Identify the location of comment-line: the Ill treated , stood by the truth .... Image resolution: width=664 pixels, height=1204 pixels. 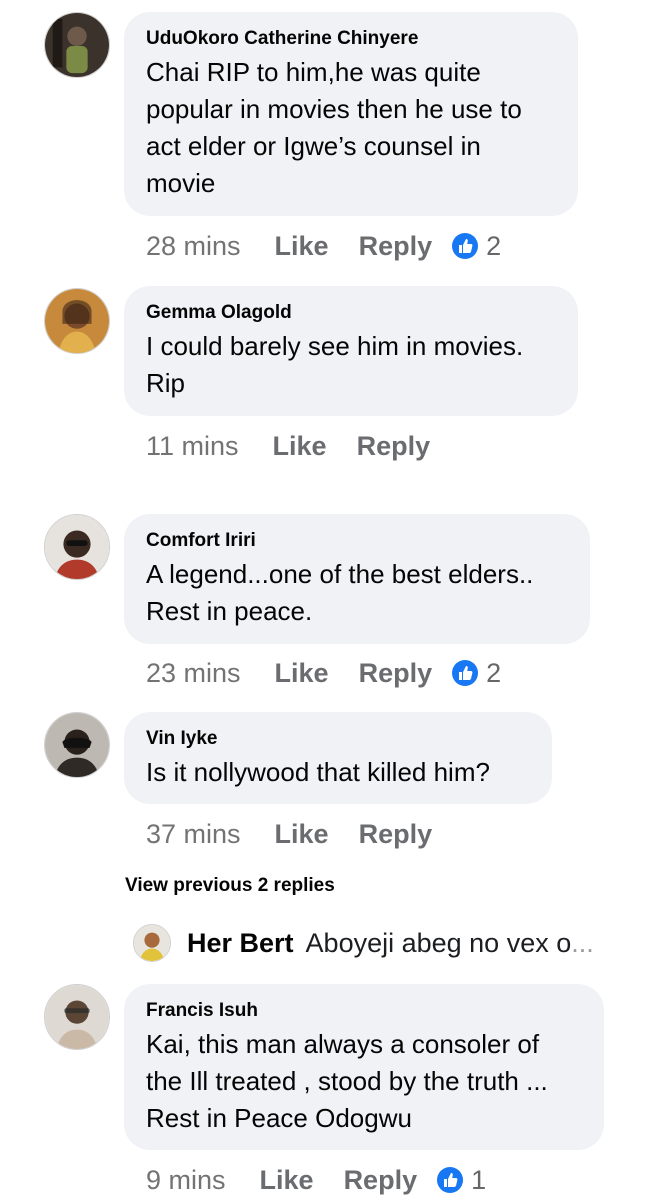
(347, 1081).